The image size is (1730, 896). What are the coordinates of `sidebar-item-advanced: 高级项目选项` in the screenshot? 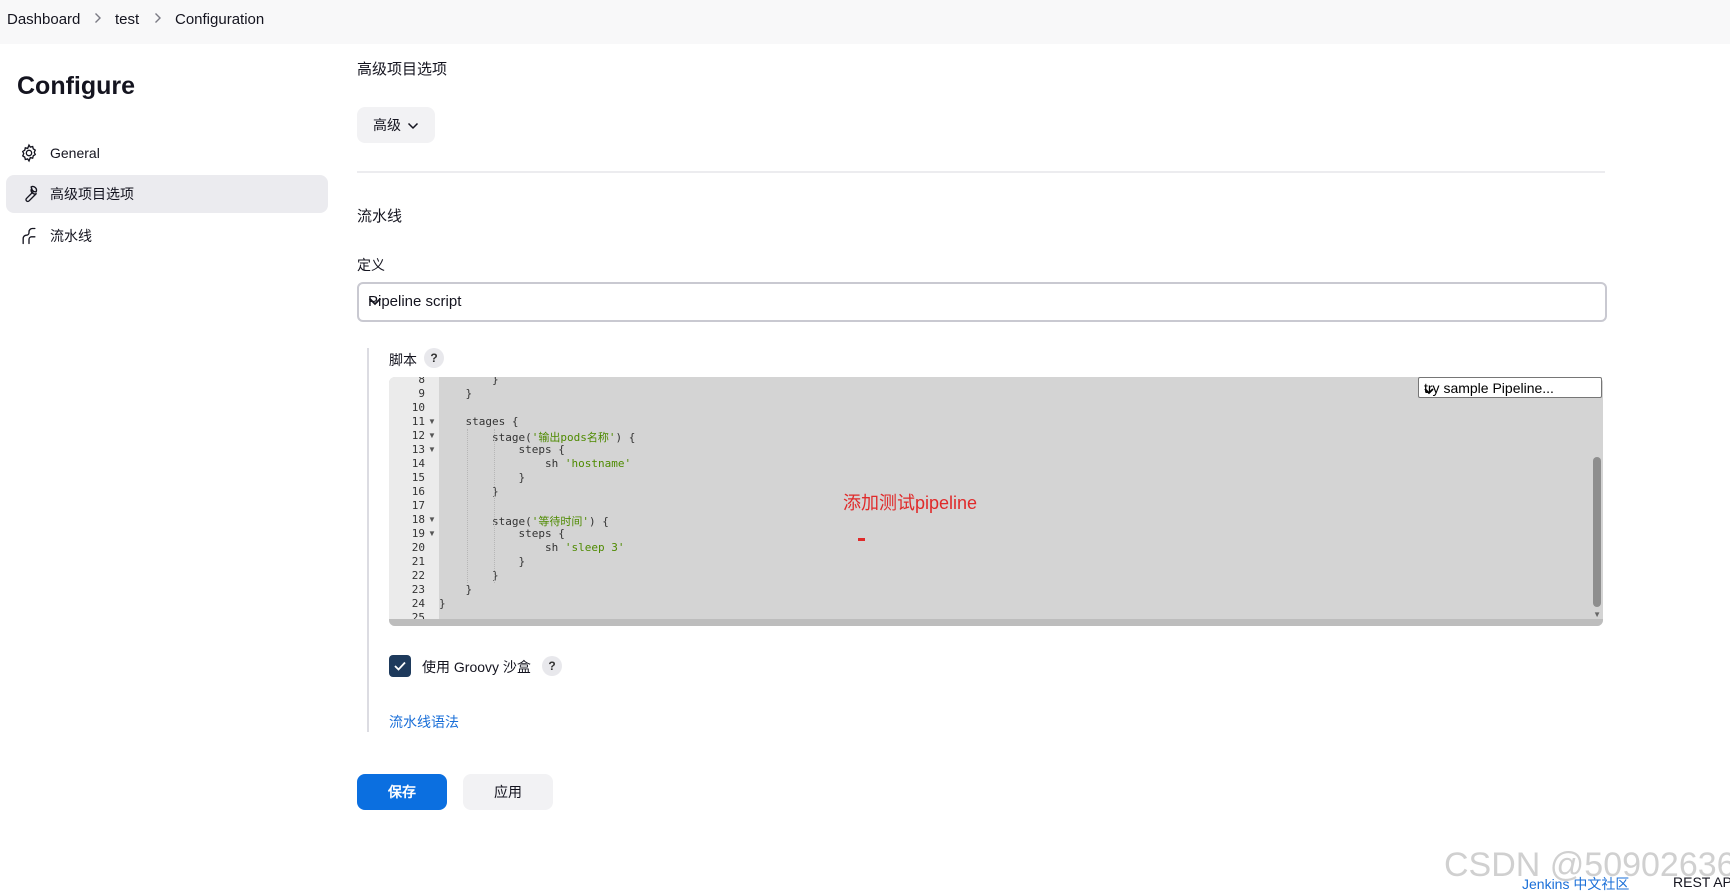 It's located at (167, 194).